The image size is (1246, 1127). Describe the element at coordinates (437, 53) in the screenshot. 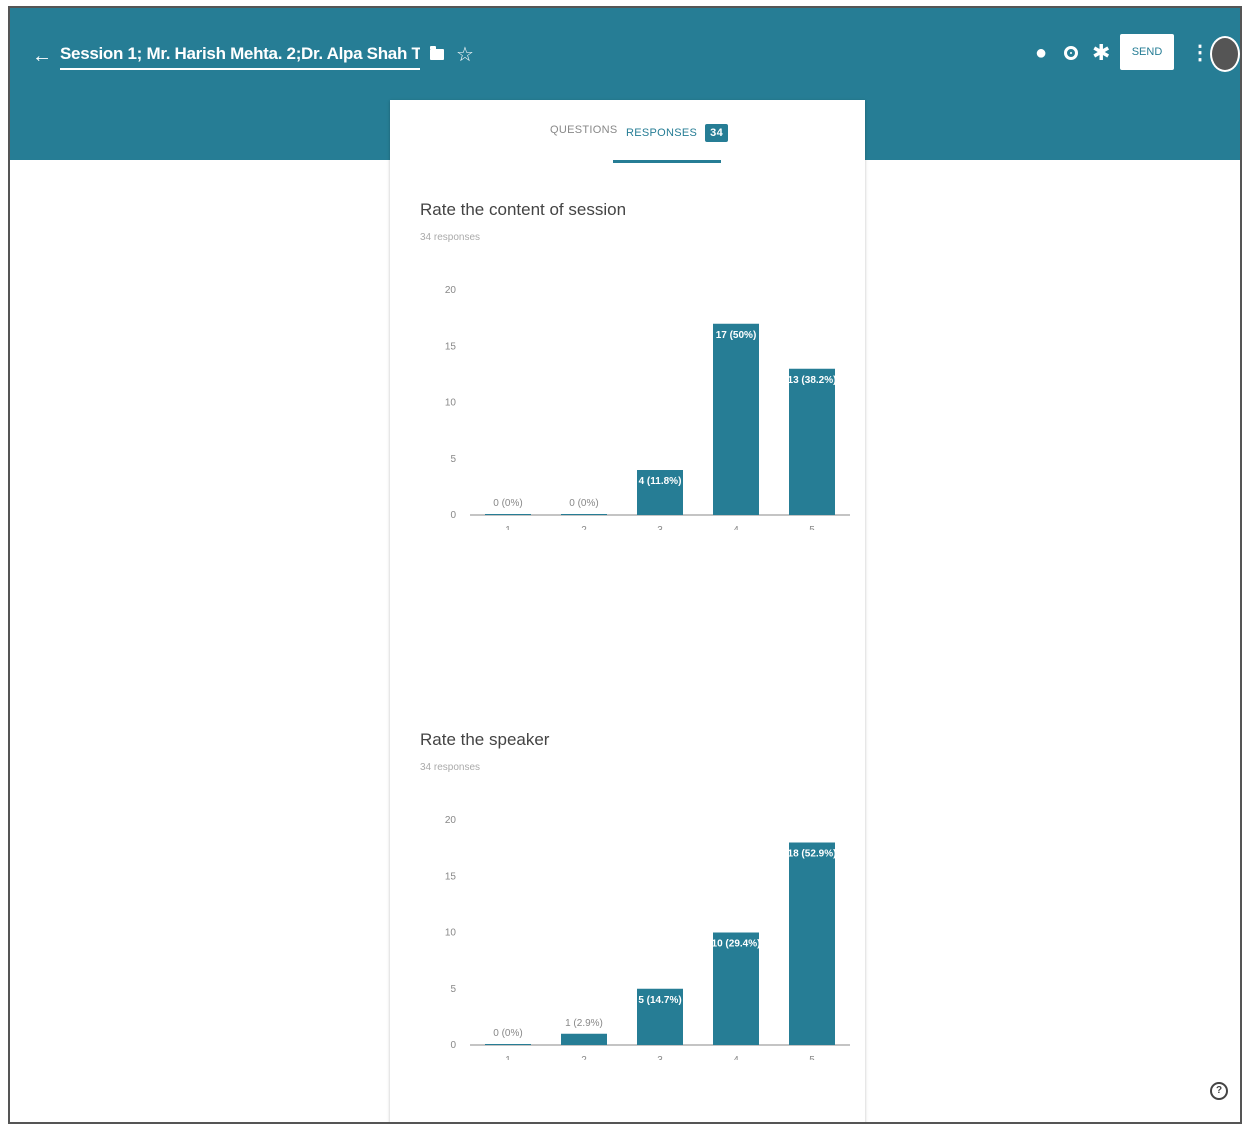

I see `folder-icon` at that location.